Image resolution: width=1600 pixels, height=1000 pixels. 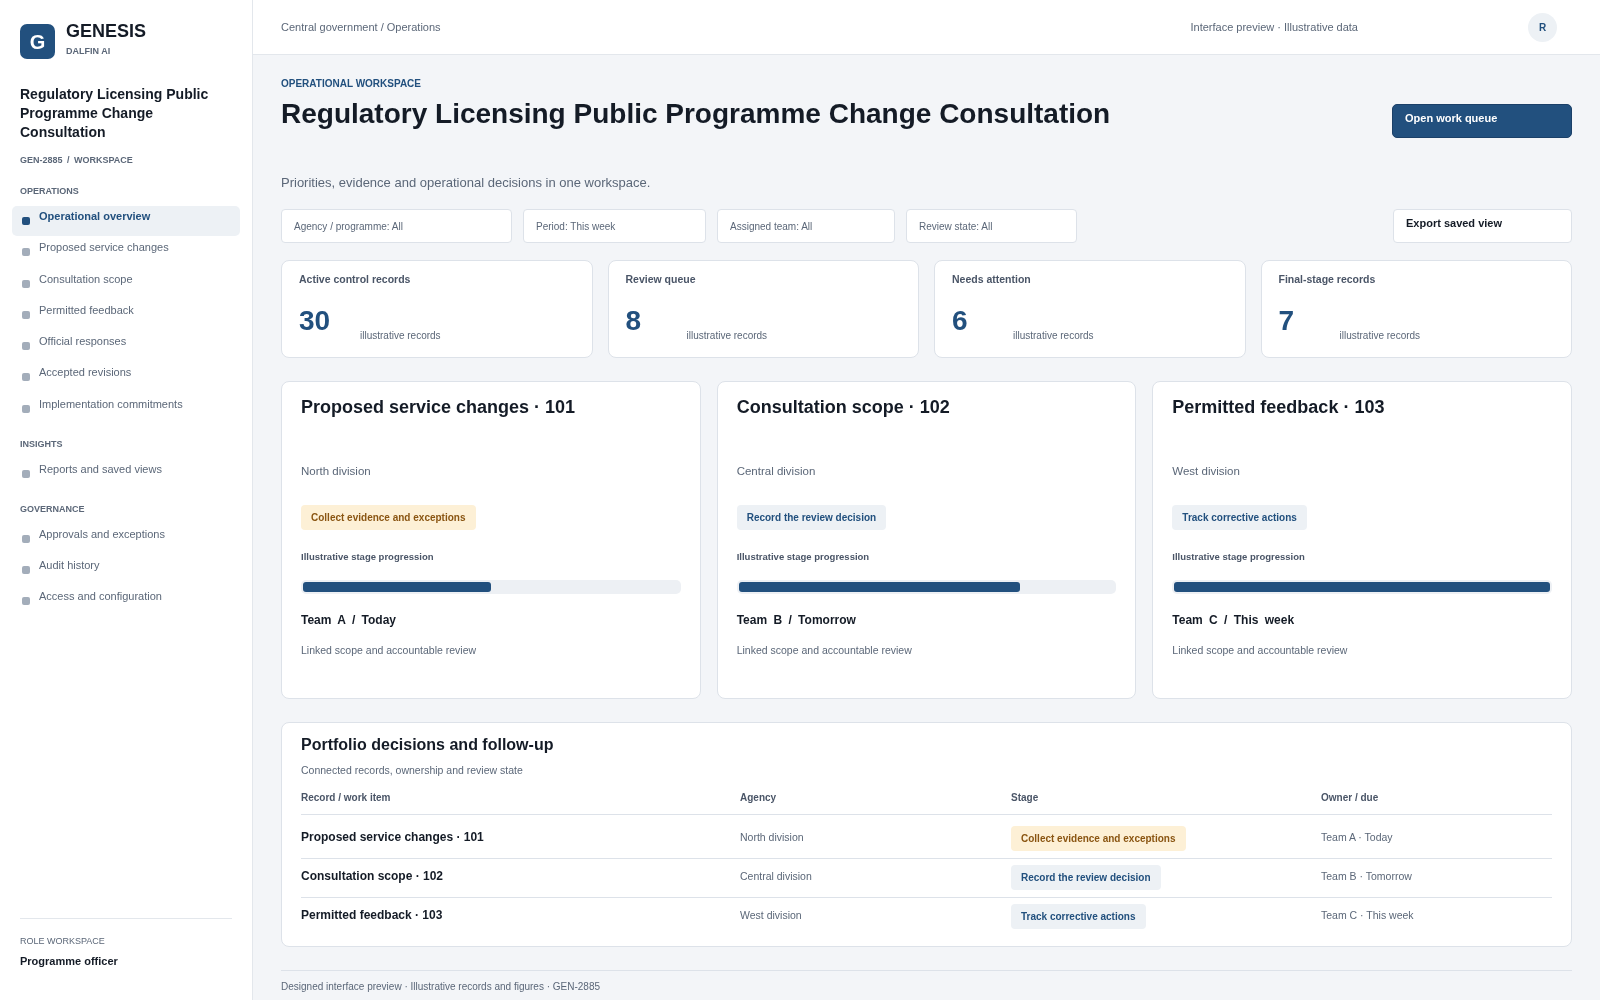 What do you see at coordinates (614, 226) in the screenshot?
I see `filter-dropdown: Period: This week` at bounding box center [614, 226].